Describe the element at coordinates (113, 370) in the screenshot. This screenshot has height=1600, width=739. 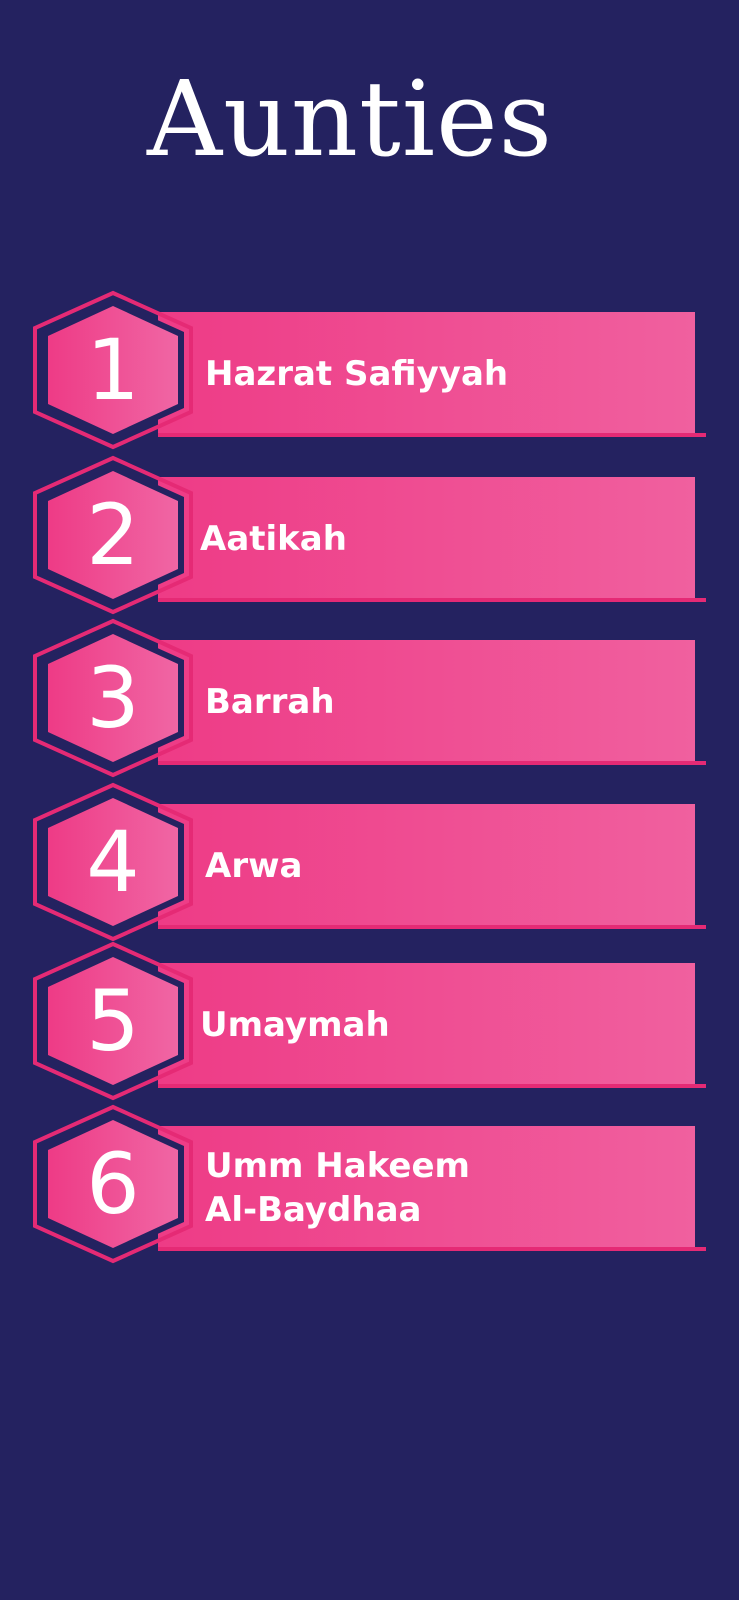
I see `item-number: 1` at that location.